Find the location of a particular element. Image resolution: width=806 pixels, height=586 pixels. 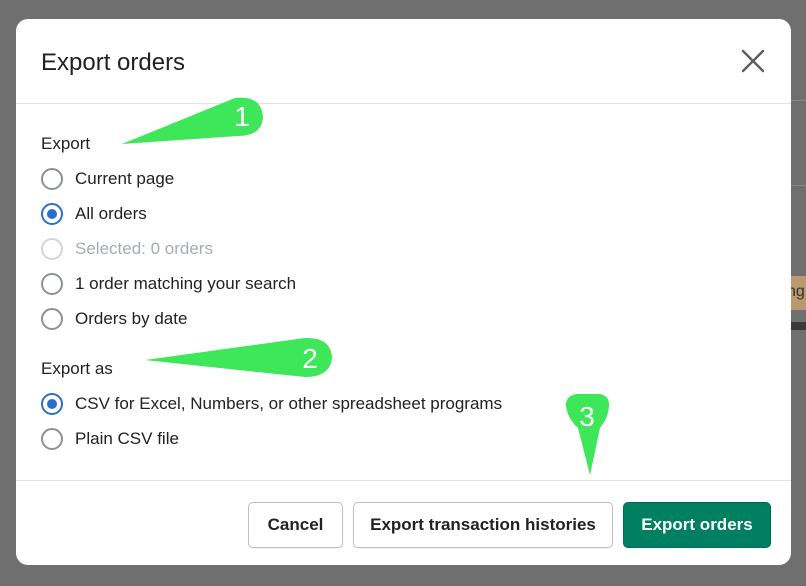

close-icon is located at coordinates (753, 61).